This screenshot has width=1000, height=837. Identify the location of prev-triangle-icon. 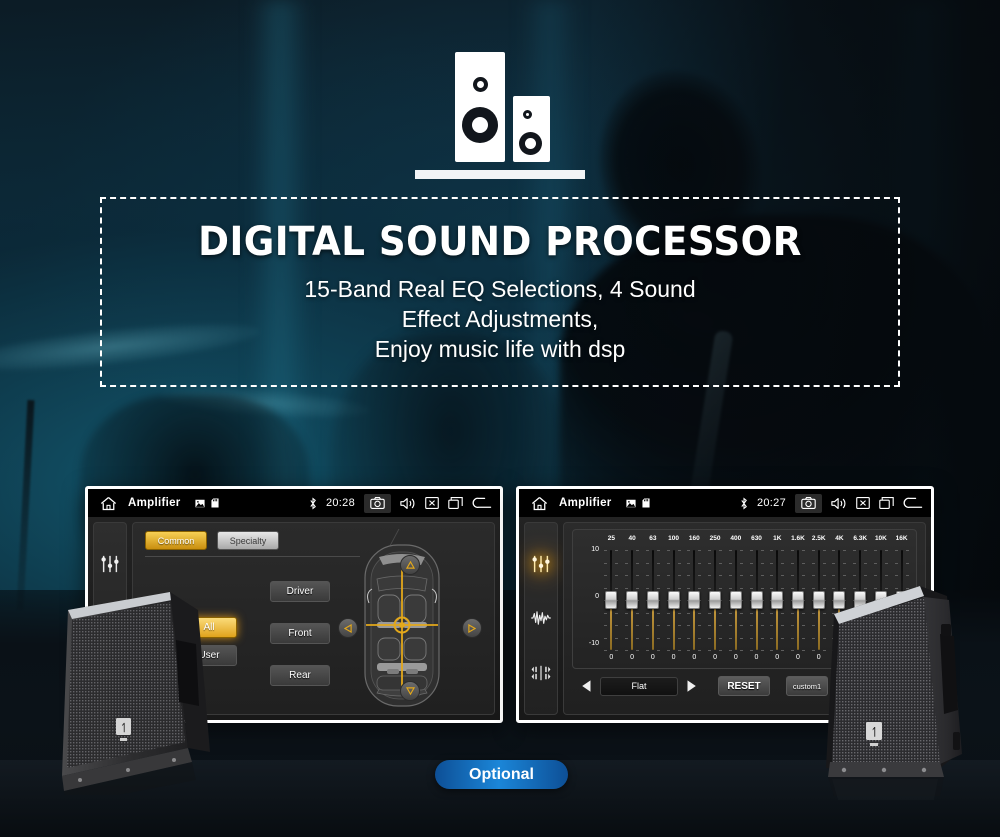
(587, 686).